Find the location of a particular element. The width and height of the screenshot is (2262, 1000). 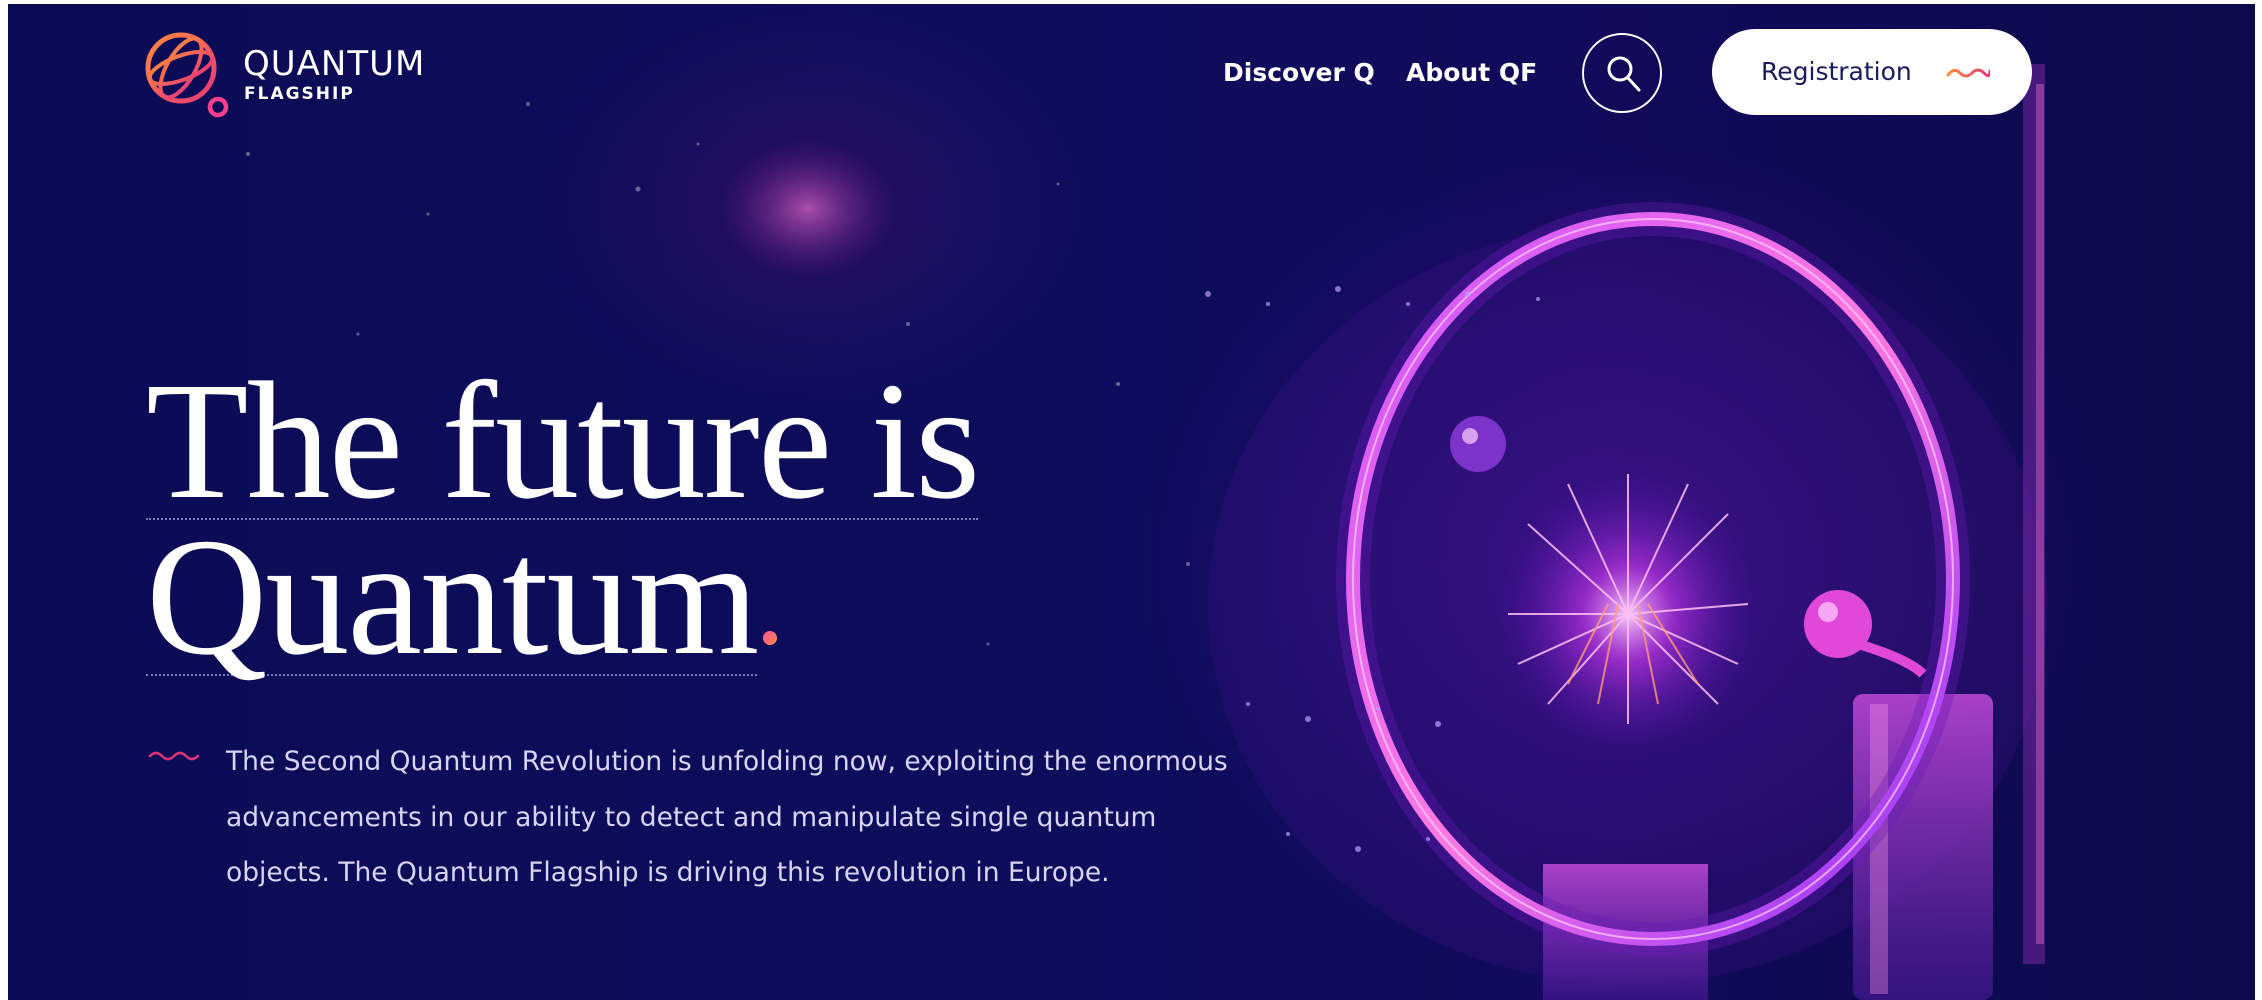

headline-line-2-text: Quantum is located at coordinates (452, 597).